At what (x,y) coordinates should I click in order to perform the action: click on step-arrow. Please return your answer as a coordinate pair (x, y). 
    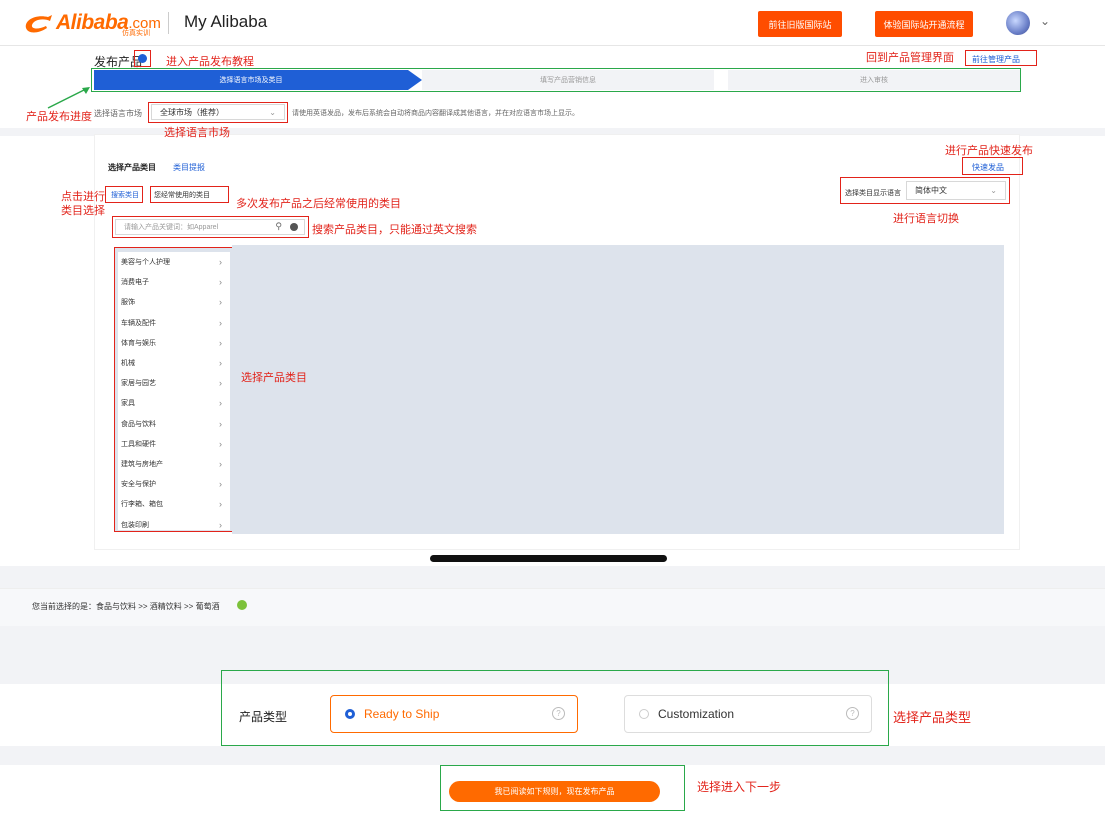
    Looking at the image, I should click on (415, 80).